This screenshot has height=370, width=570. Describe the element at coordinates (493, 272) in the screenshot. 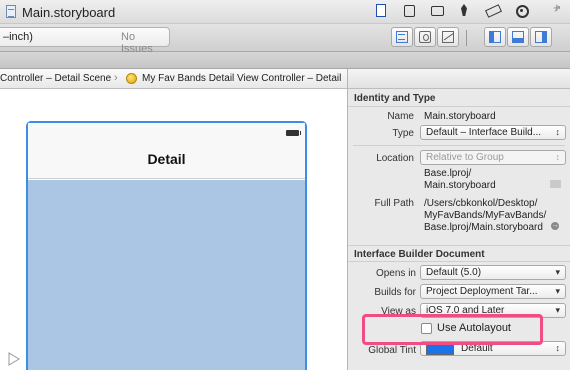

I see `opens-in-popup: Default (5.0) ▾` at that location.